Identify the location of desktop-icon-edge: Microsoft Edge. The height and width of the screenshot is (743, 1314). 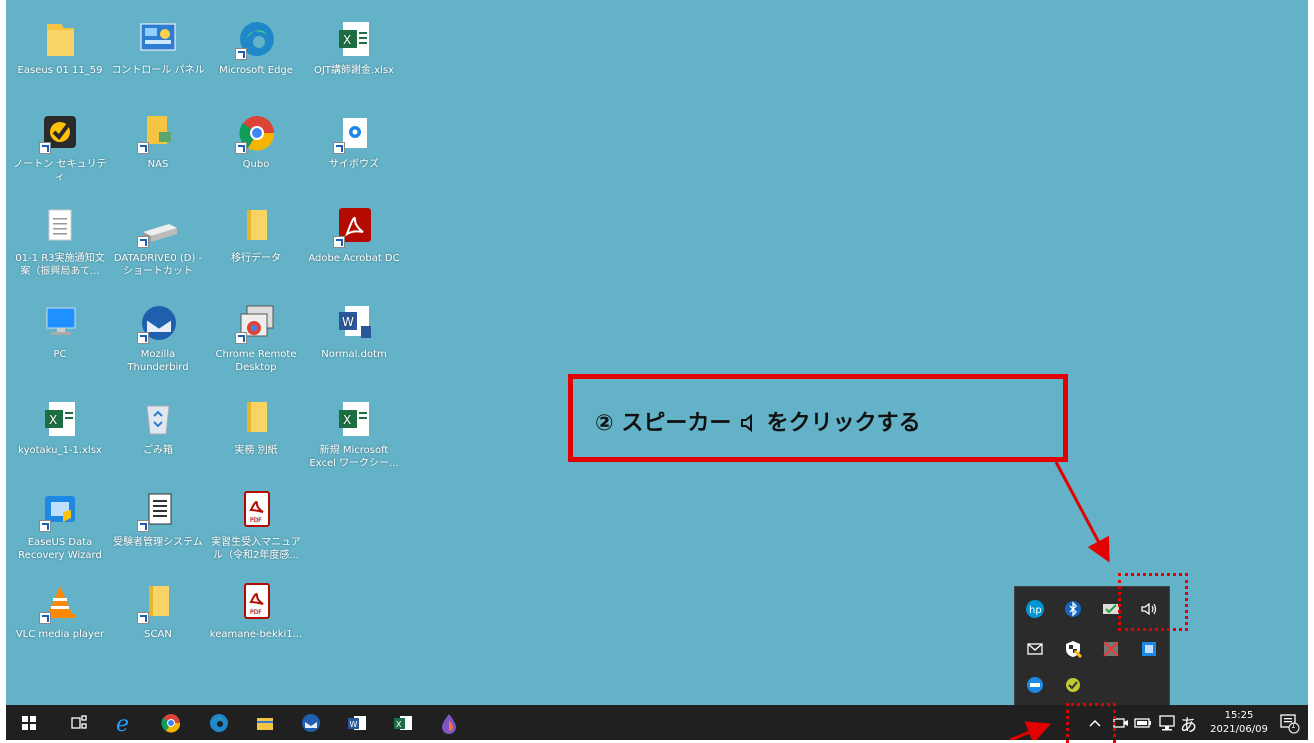
(256, 47).